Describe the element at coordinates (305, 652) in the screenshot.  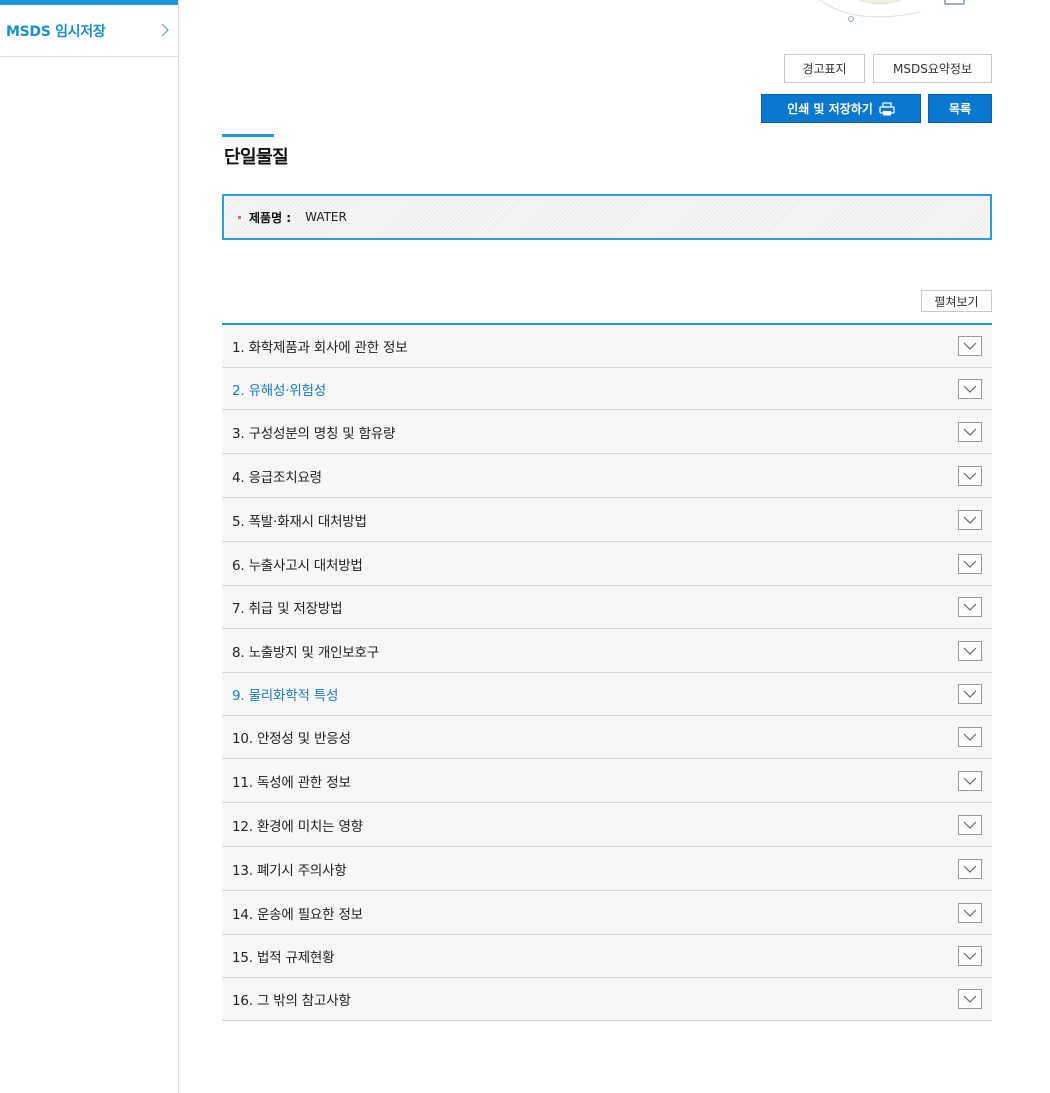
I see `accordion-section-label: 8. 노출방지 및 개인보호구` at that location.